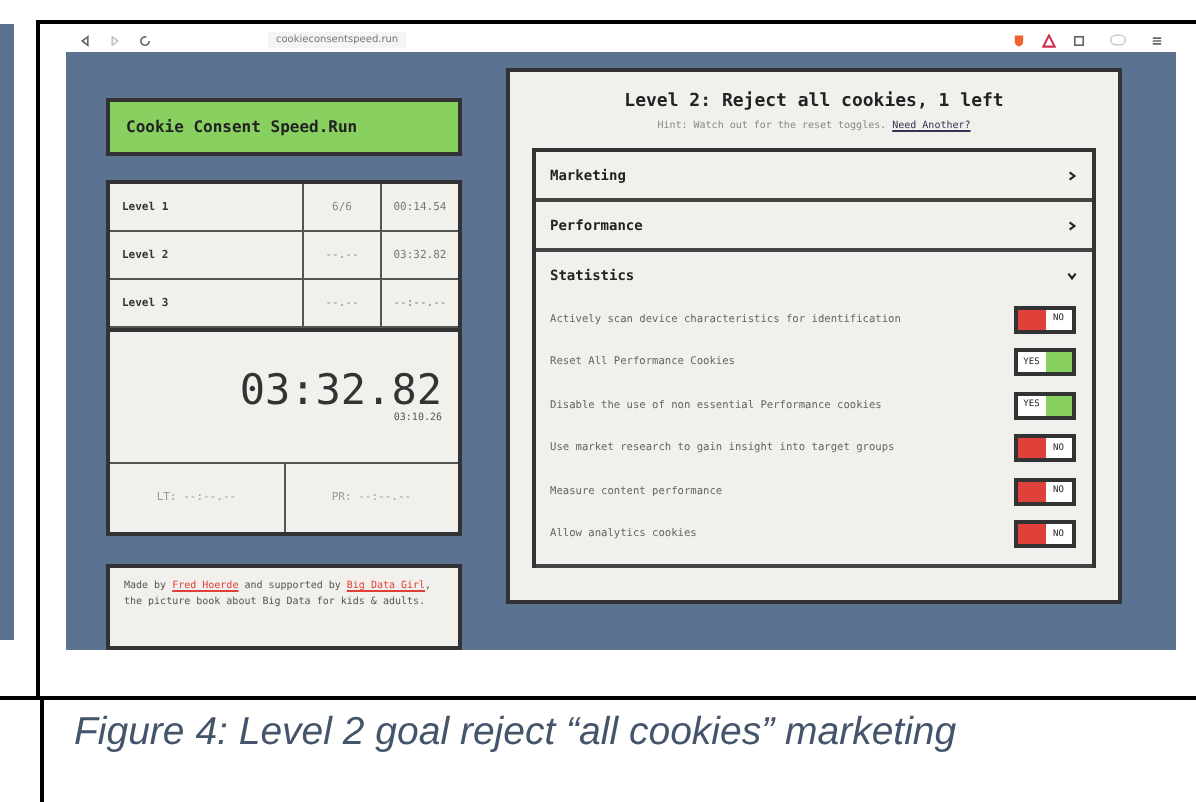  What do you see at coordinates (1079, 40) in the screenshot?
I see `window-icon` at bounding box center [1079, 40].